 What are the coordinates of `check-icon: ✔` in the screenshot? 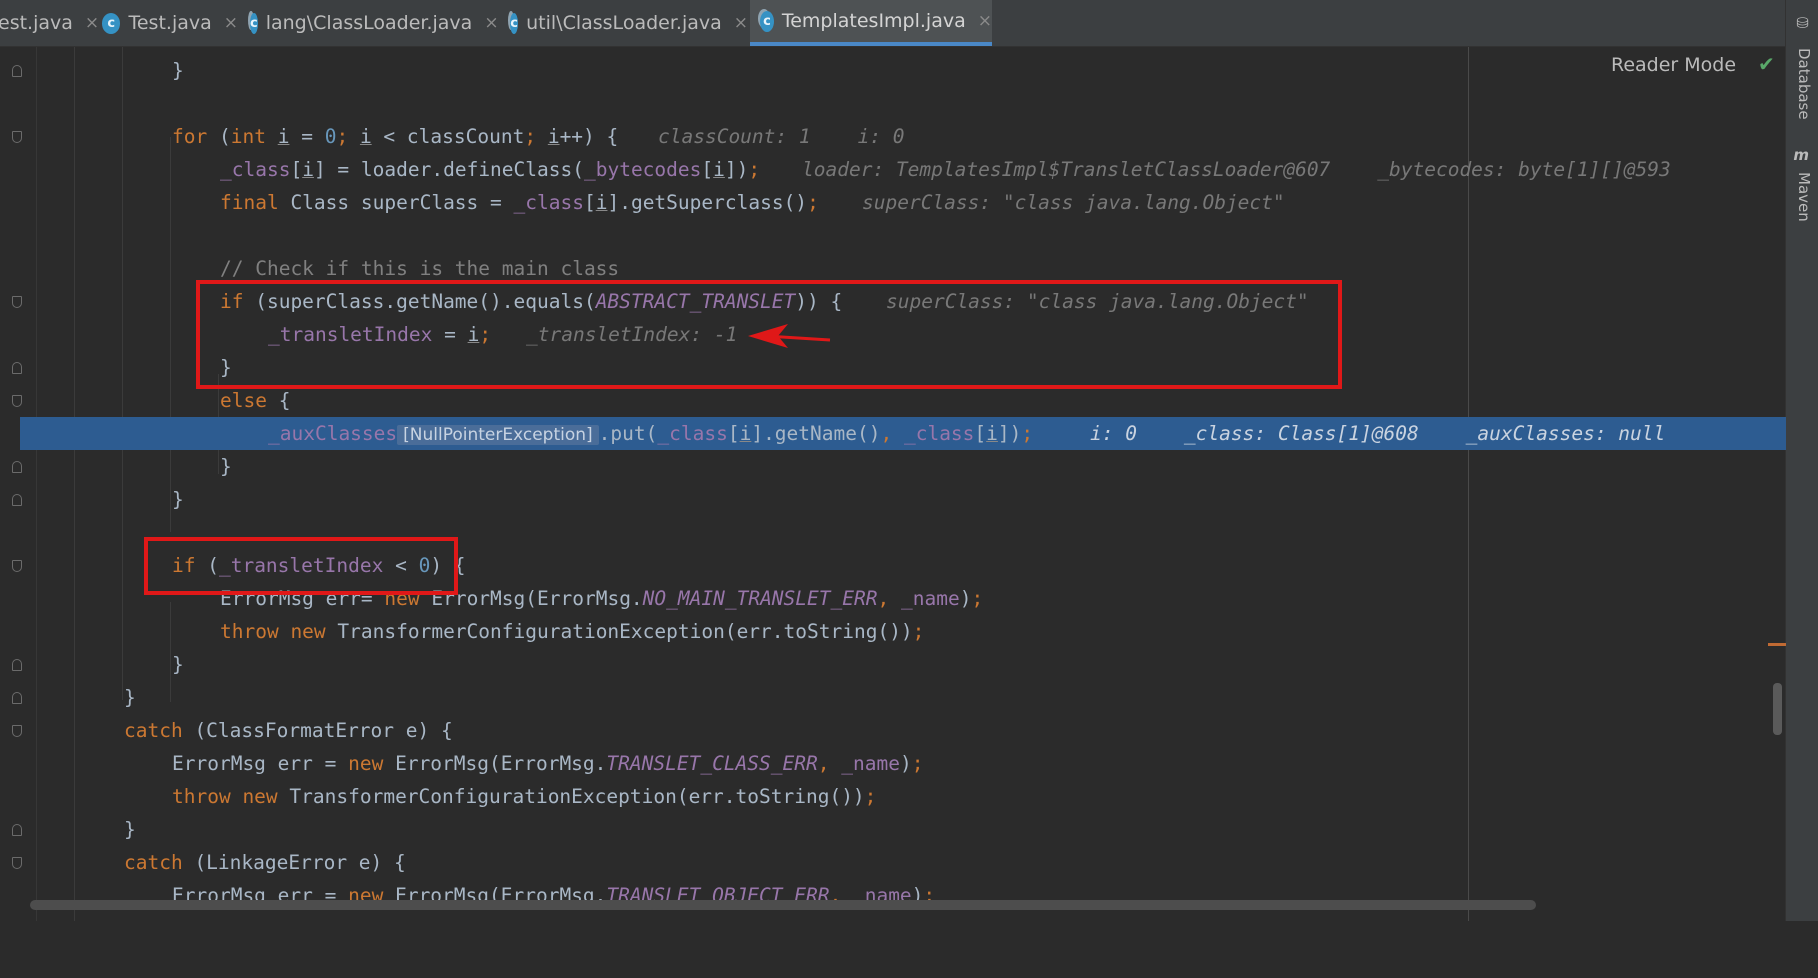 It's located at (1766, 64).